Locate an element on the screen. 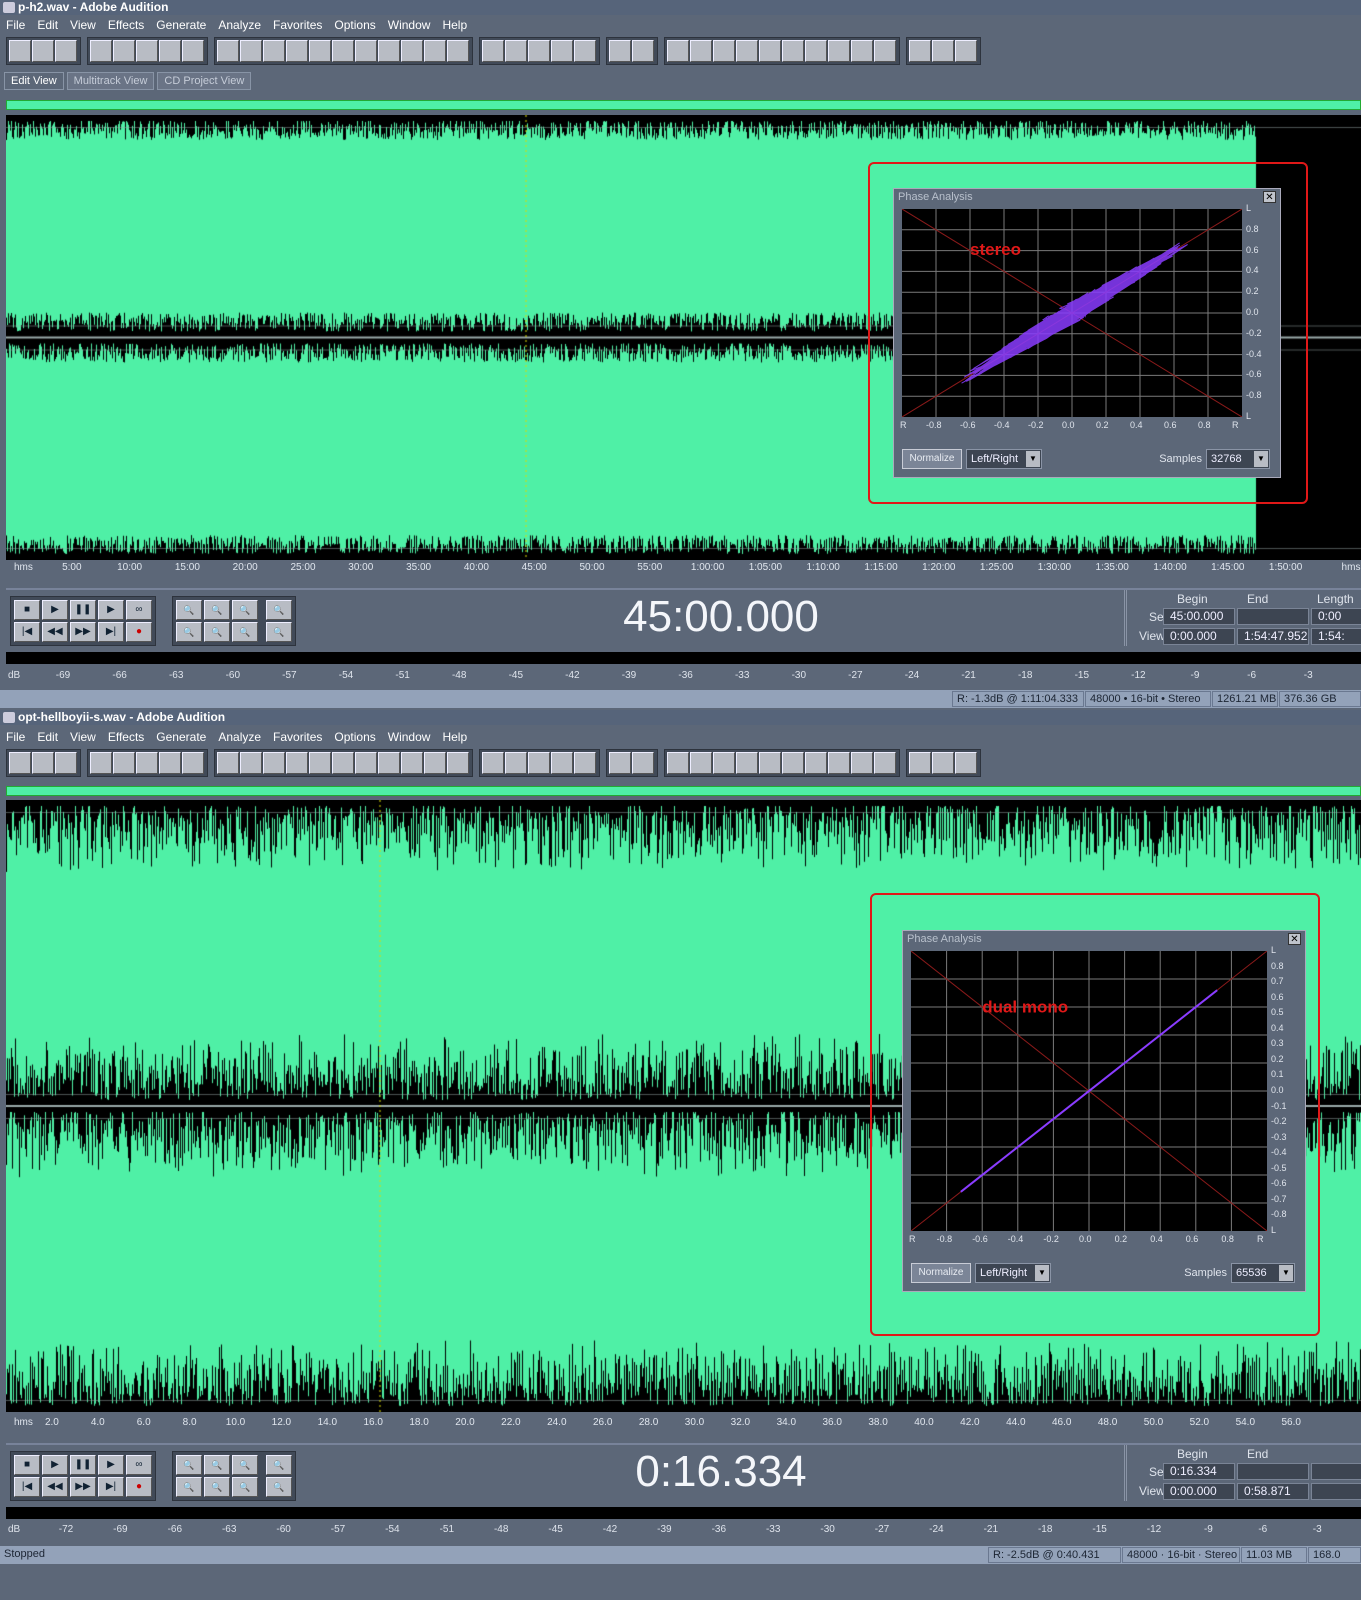 This screenshot has height=1600, width=1361. view-end-field: 1:54:47.952 is located at coordinates (1273, 636).